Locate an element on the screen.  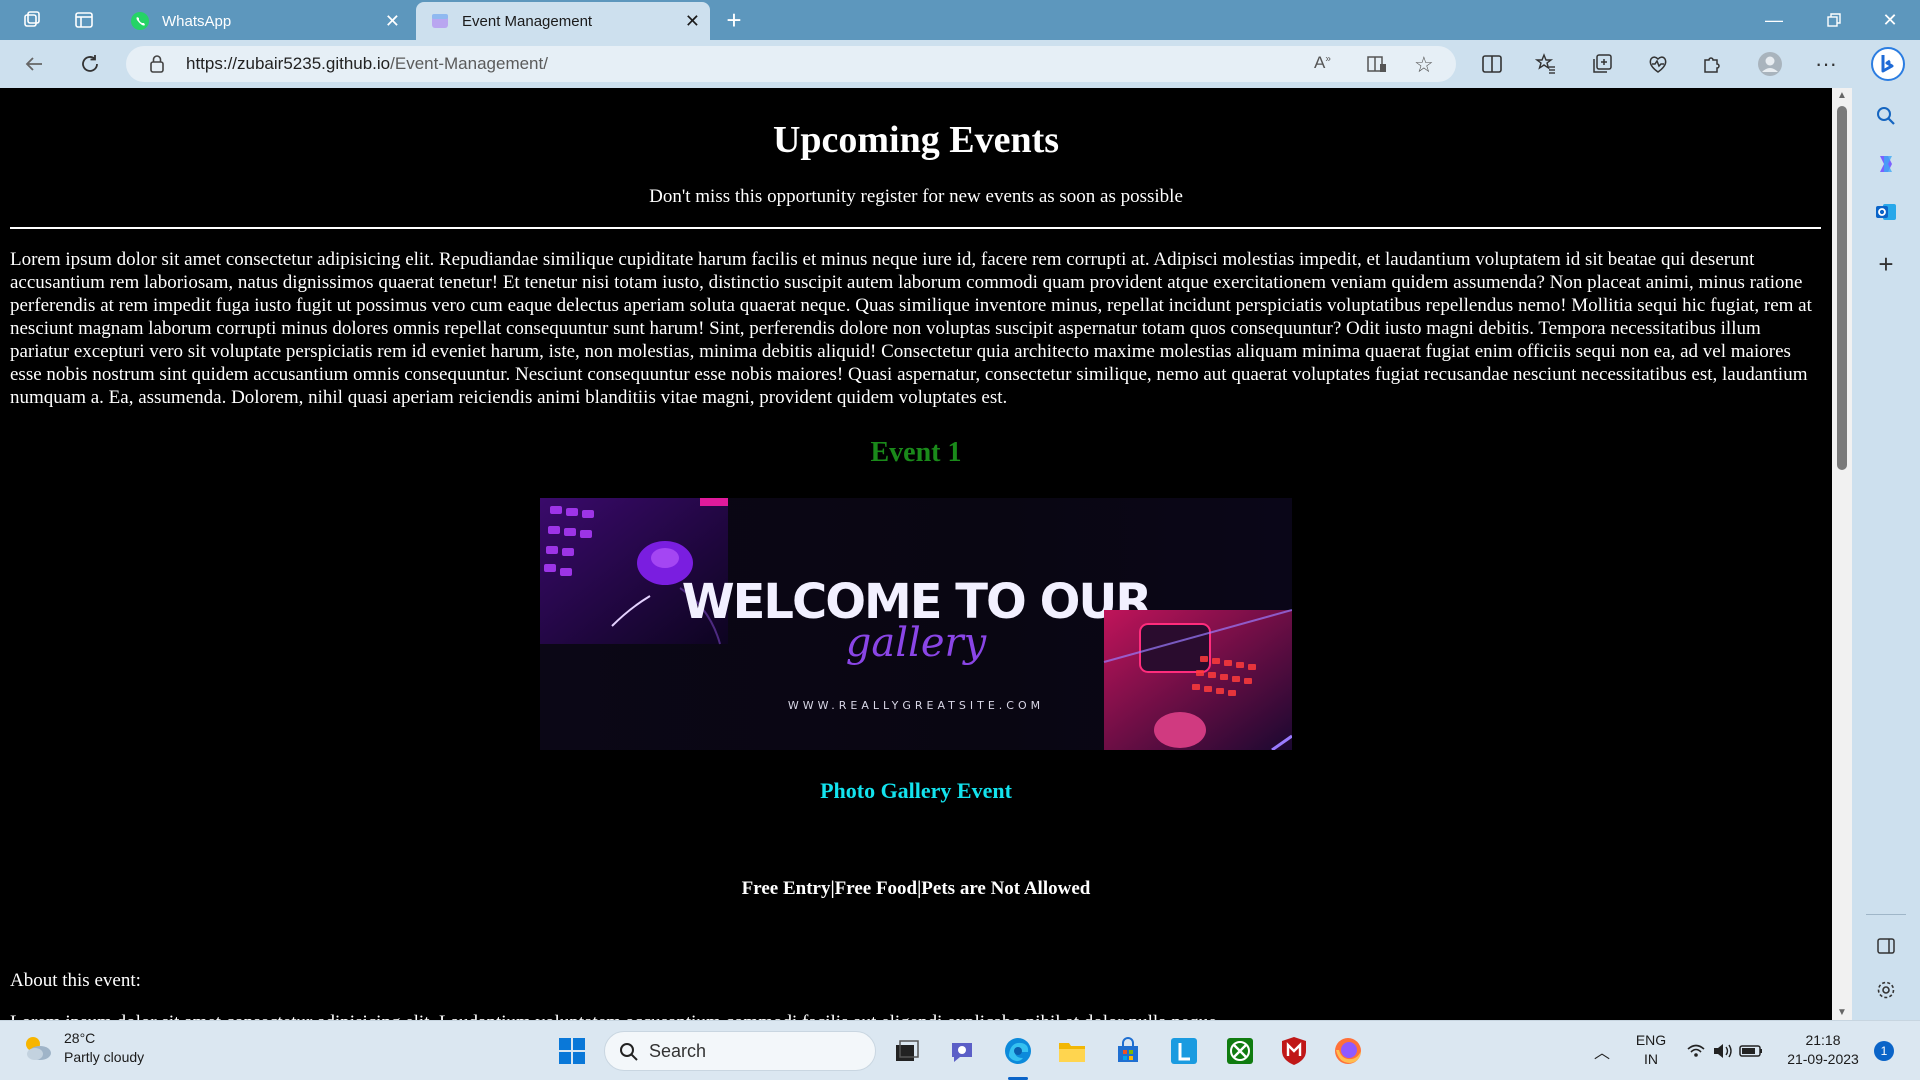
sidebar-divider is located at coordinates (1886, 914).